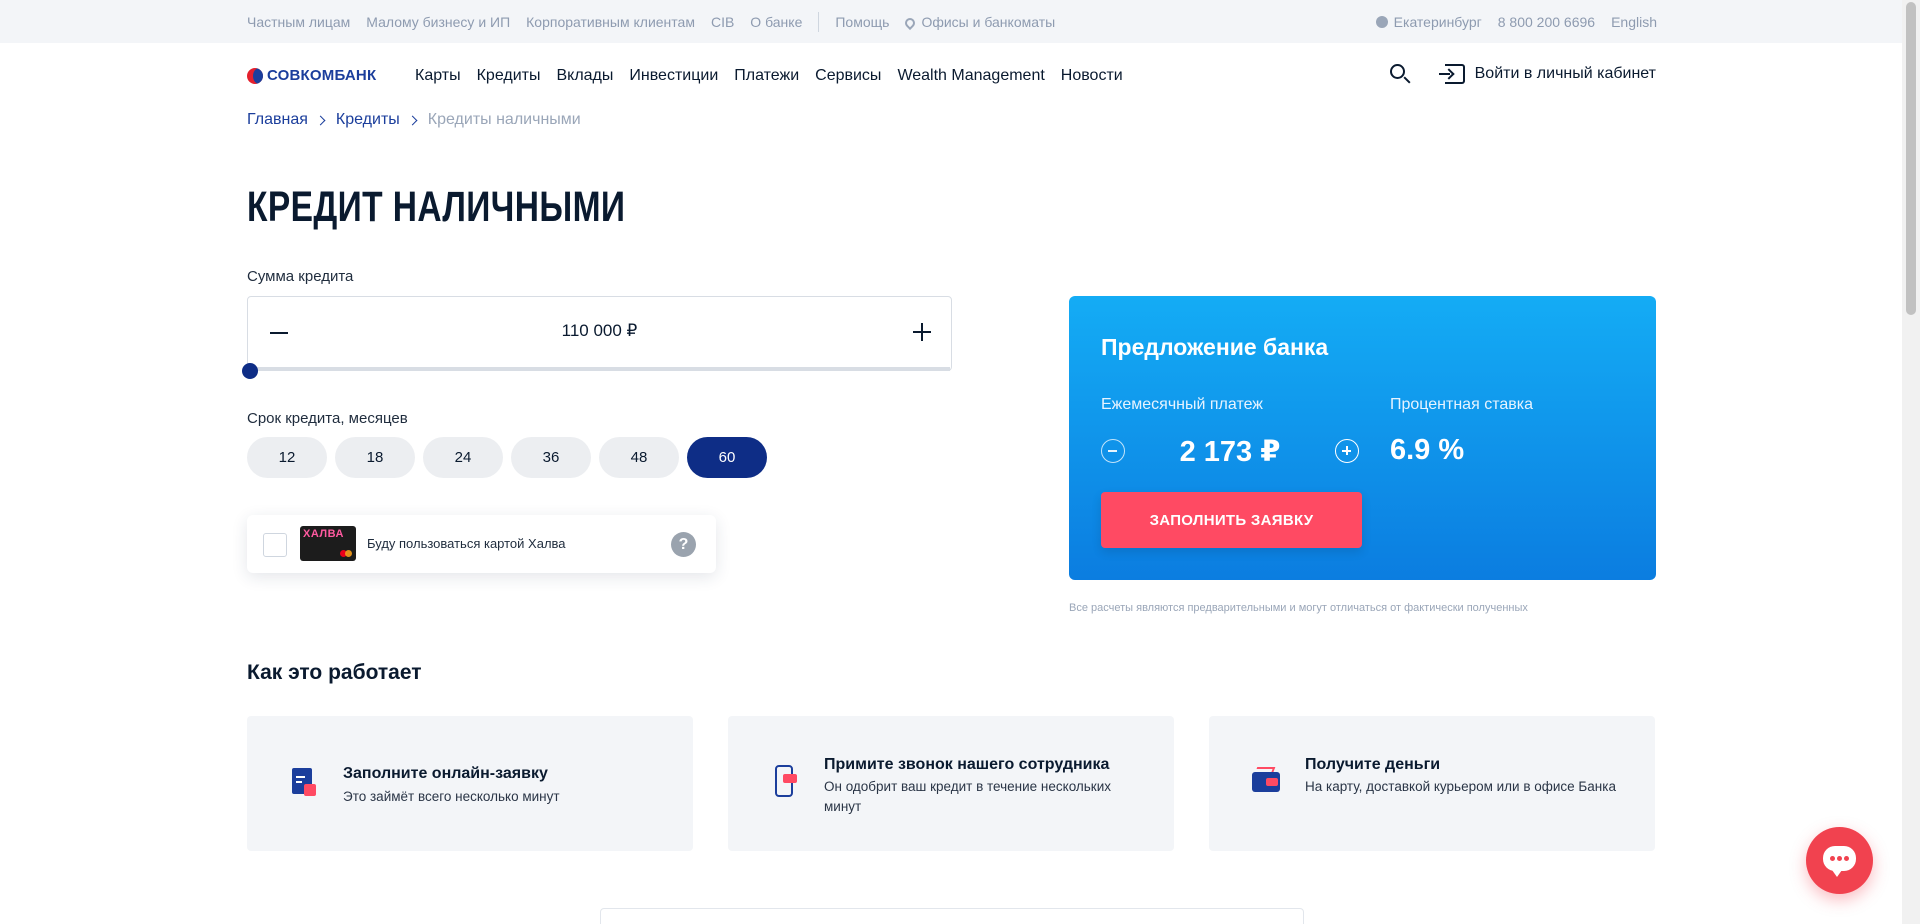  What do you see at coordinates (436, 207) in the screenshot?
I see `page-title: КРЕДИТ НАЛИЧНЫМИ` at bounding box center [436, 207].